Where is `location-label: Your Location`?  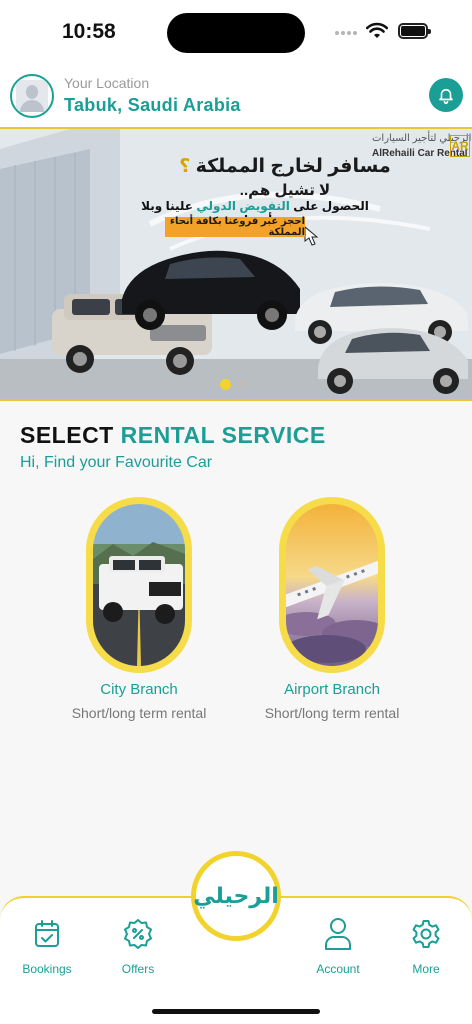
location-label: Your Location is located at coordinates (107, 83).